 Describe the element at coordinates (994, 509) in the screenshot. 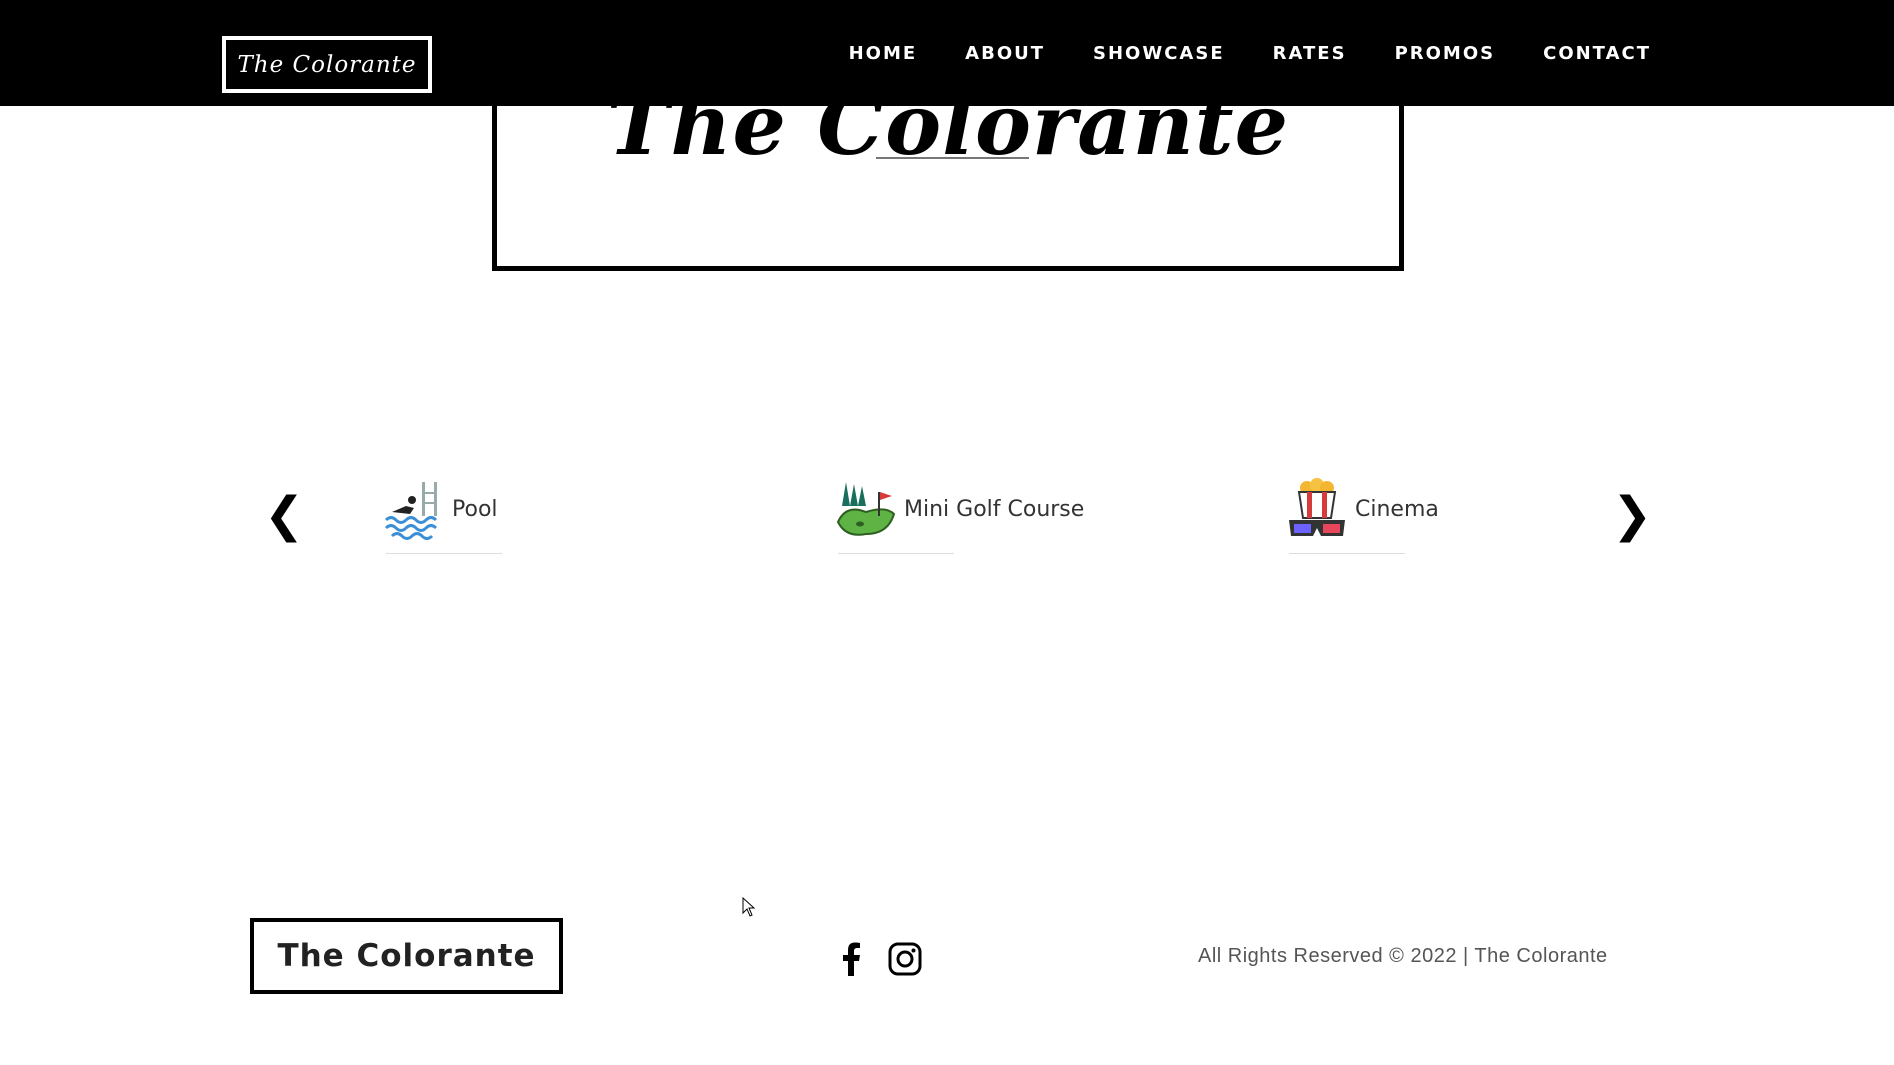

I see `amenity-label: Mini Golf Course` at that location.